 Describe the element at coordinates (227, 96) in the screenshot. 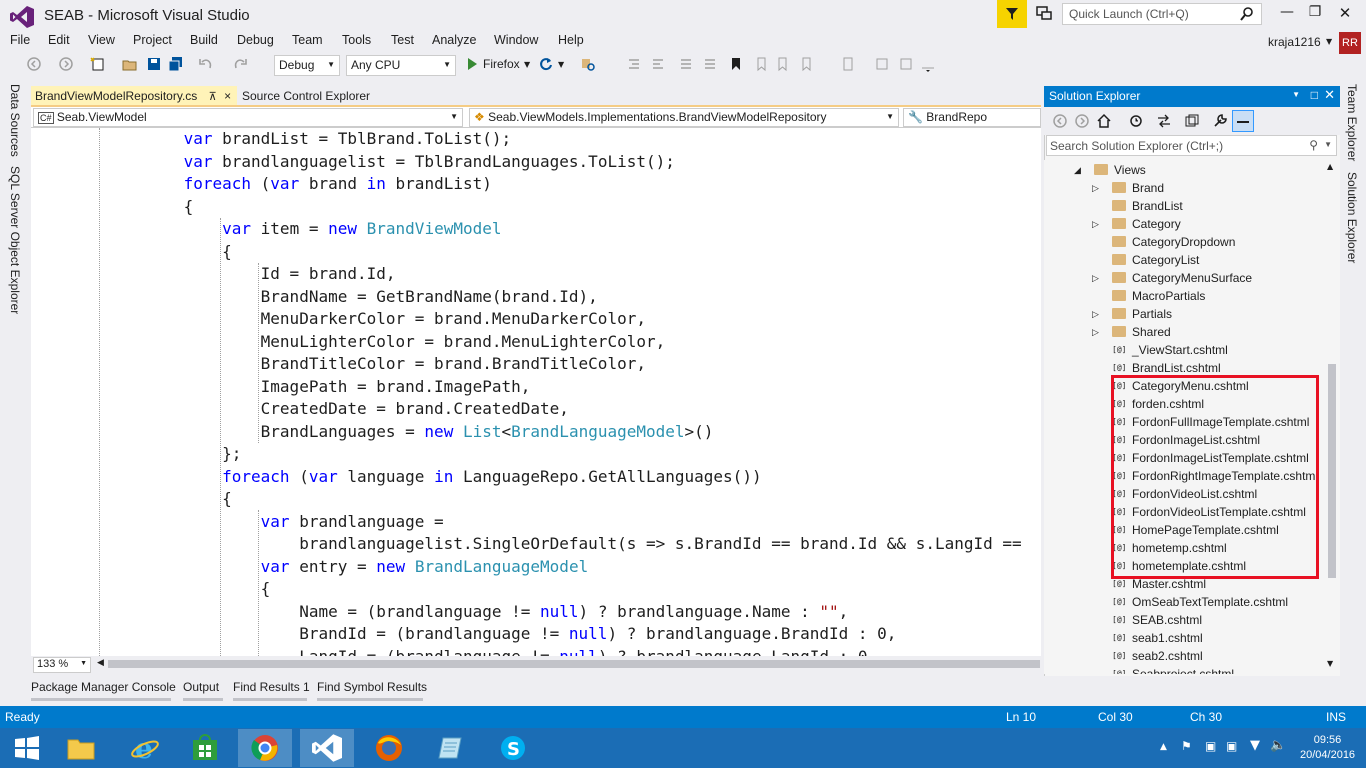

I see `close-tab-icon: ×` at that location.